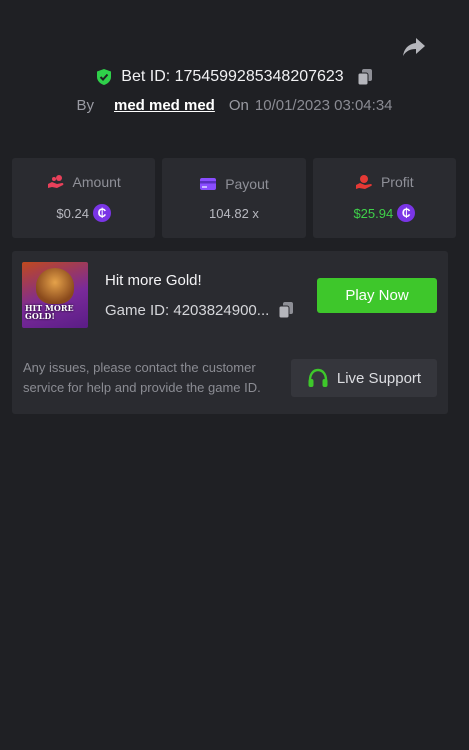 The width and height of the screenshot is (469, 750). I want to click on on-label: On, so click(238, 105).